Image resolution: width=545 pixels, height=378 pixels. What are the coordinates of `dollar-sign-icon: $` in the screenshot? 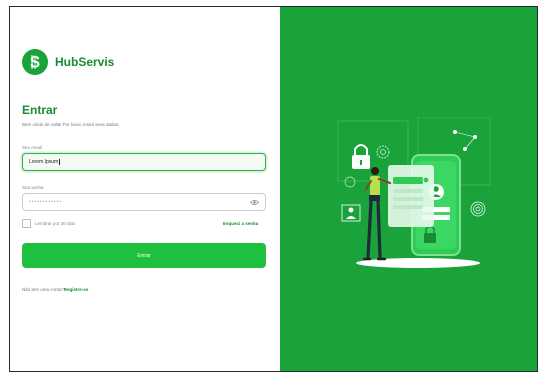 It's located at (35, 62).